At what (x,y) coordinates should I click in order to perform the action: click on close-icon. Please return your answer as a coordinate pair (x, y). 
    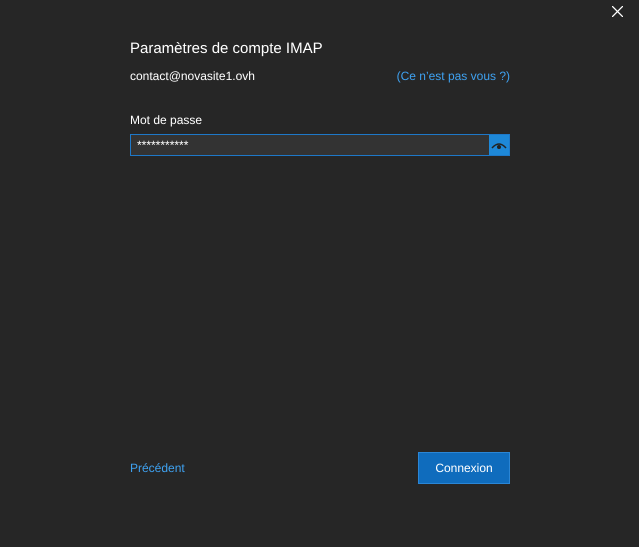
    Looking at the image, I should click on (617, 11).